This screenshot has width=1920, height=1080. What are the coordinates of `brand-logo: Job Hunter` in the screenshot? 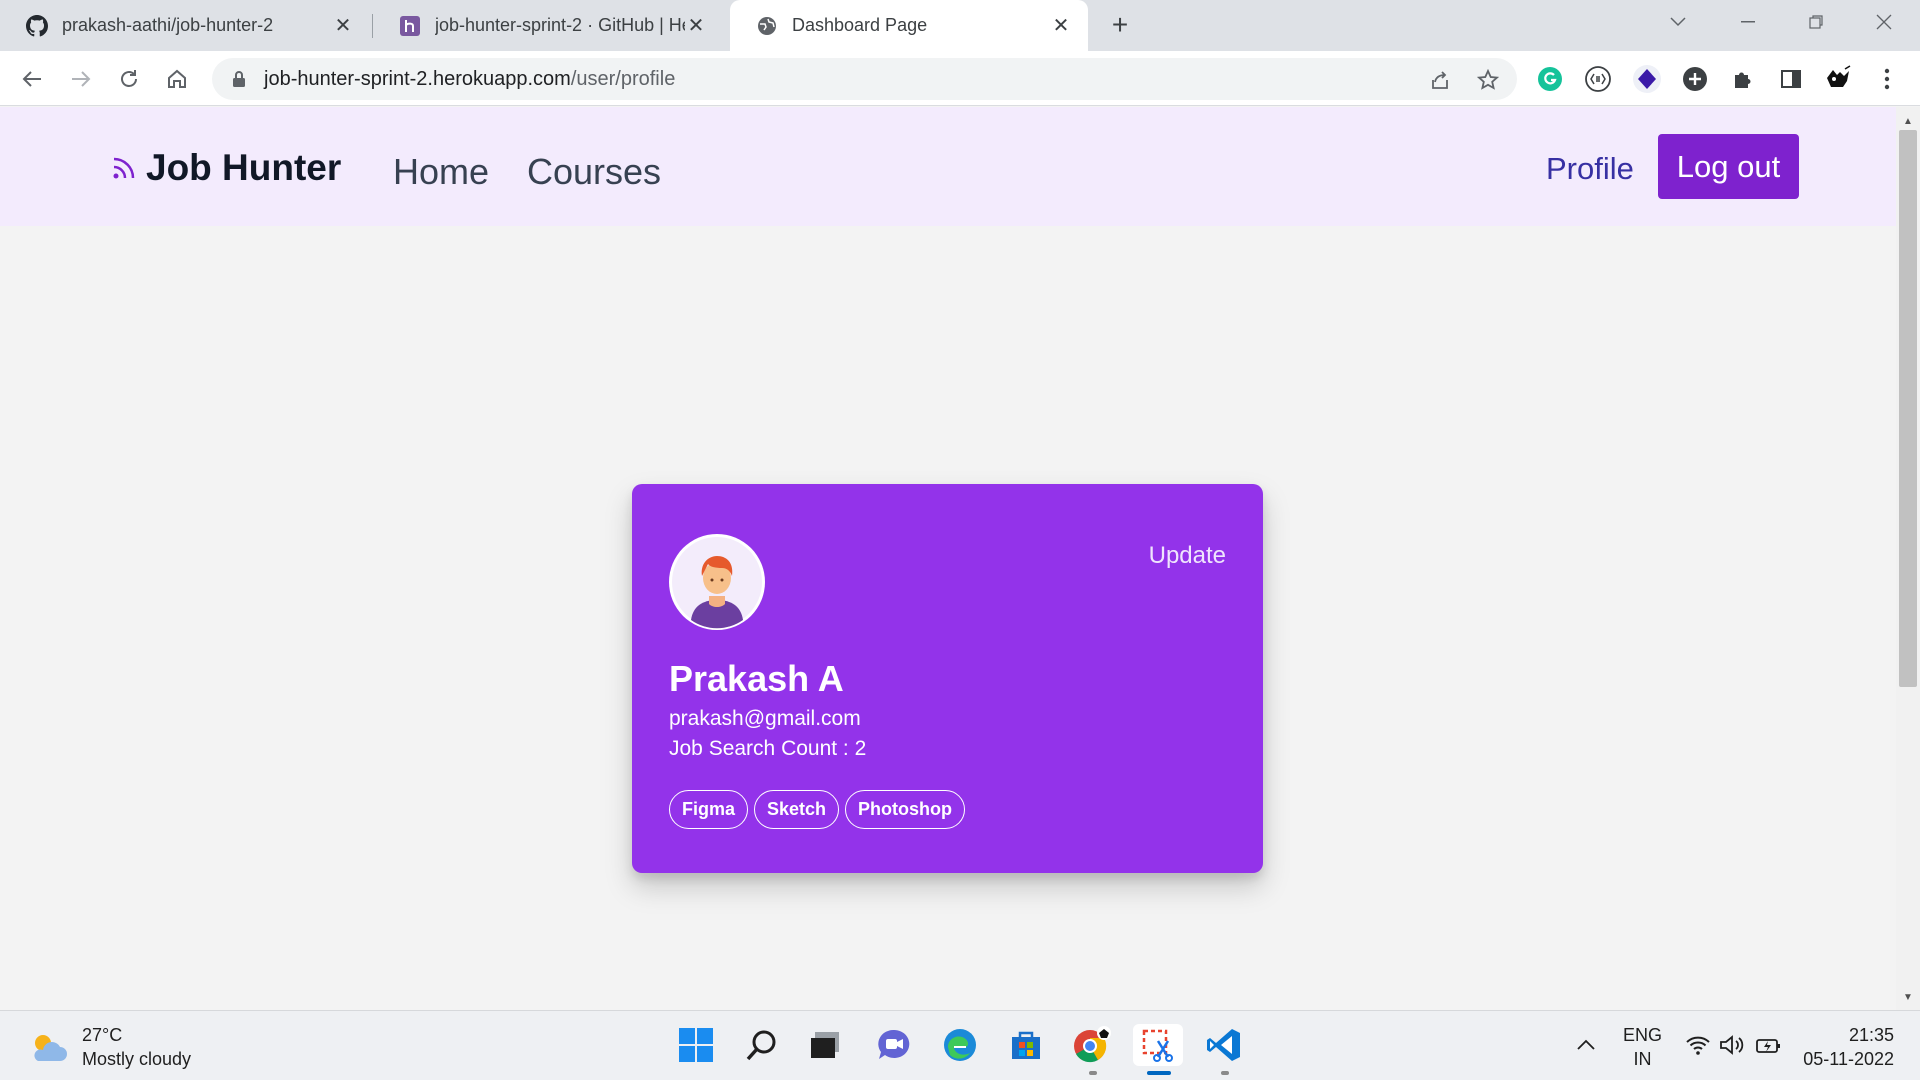 It's located at (225, 168).